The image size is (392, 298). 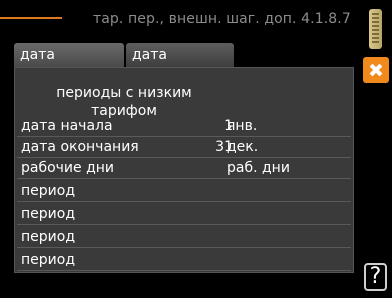 What do you see at coordinates (69, 55) in the screenshot?
I see `tab-date-active: дата` at bounding box center [69, 55].